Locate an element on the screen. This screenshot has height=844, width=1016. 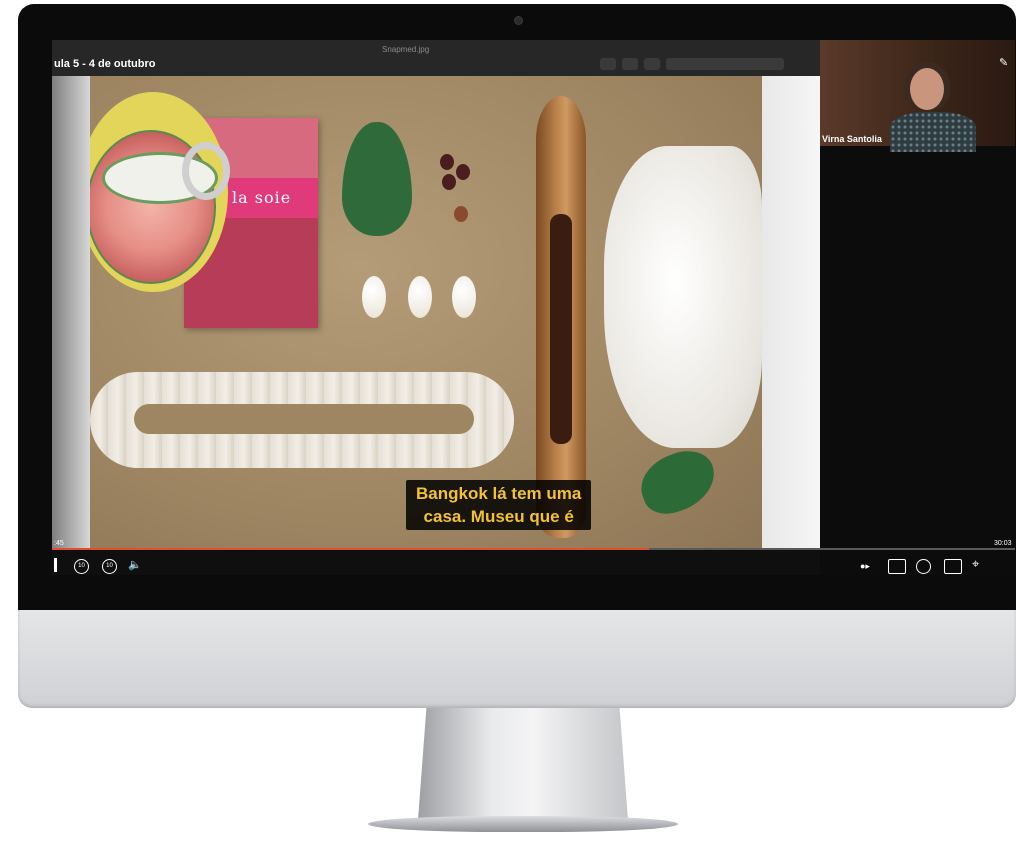
topbar-tools is located at coordinates (692, 64).